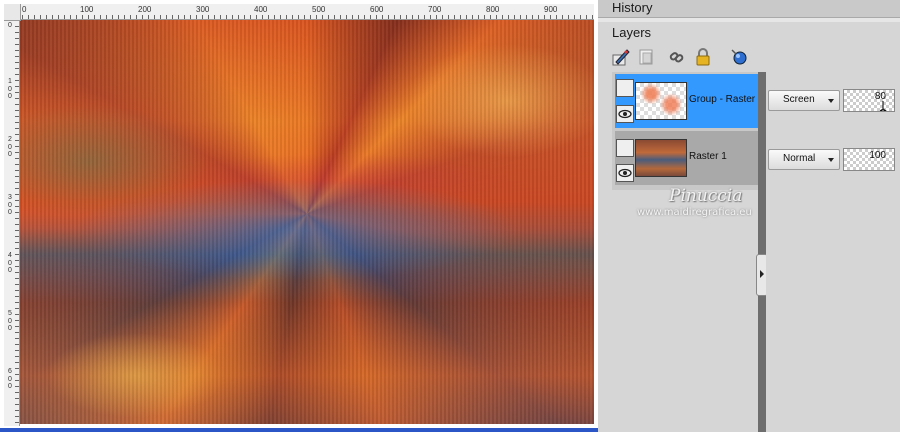  Describe the element at coordinates (10, 263) in the screenshot. I see `ruler-label: 4 0 0` at that location.